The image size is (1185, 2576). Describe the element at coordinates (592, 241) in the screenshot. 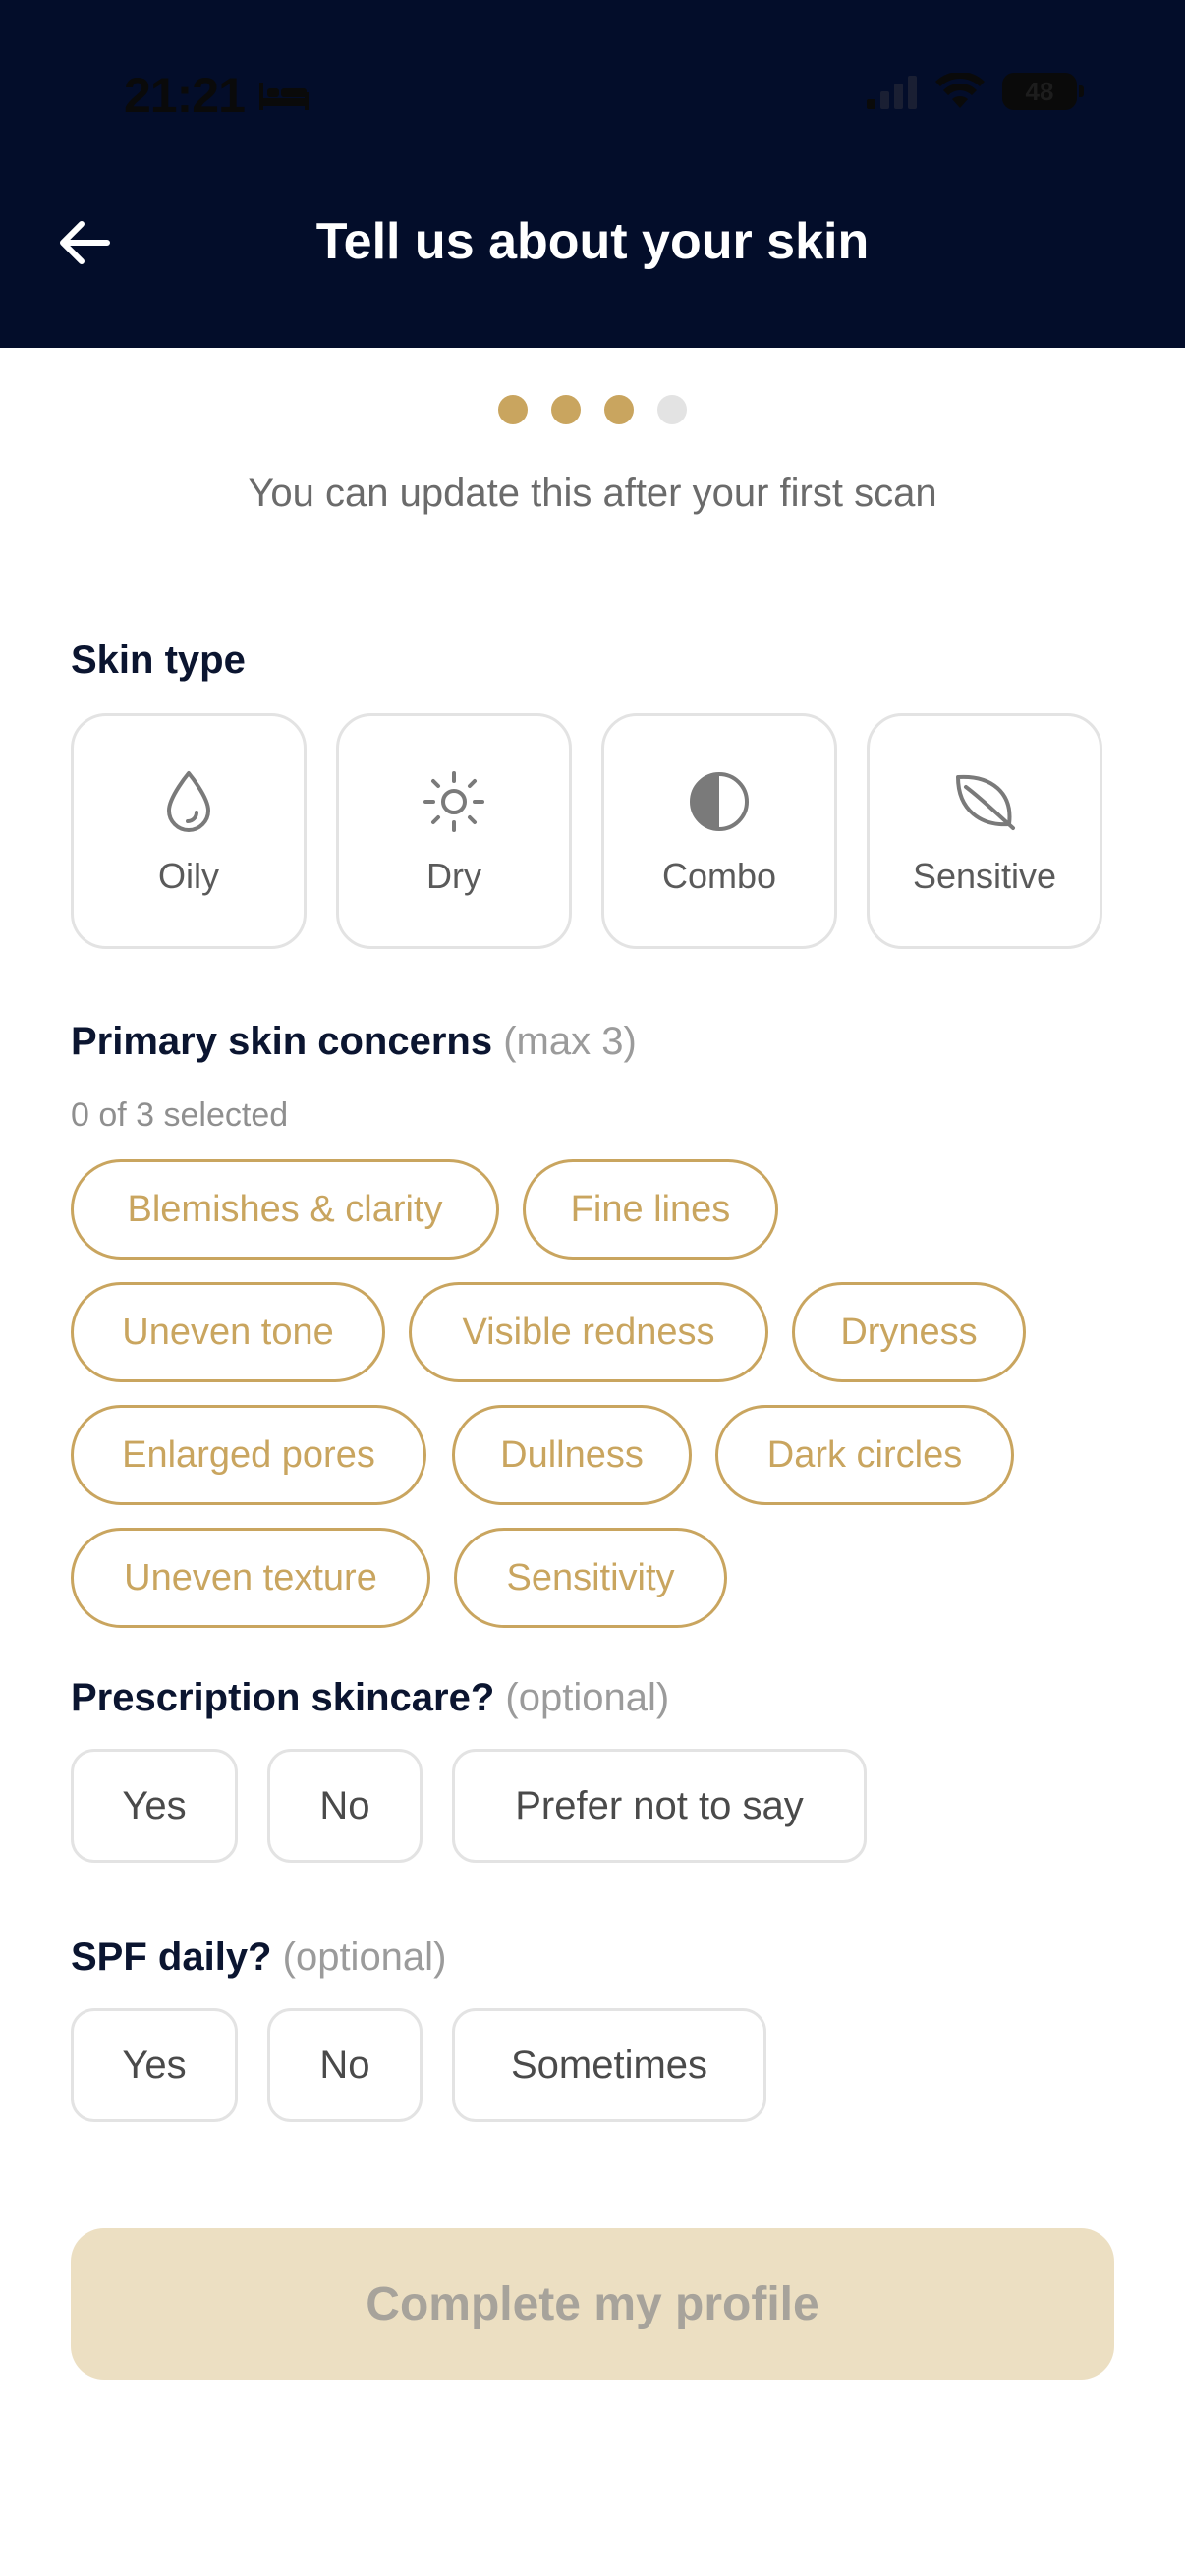

I see `page-title: Tell us about your skin` at that location.